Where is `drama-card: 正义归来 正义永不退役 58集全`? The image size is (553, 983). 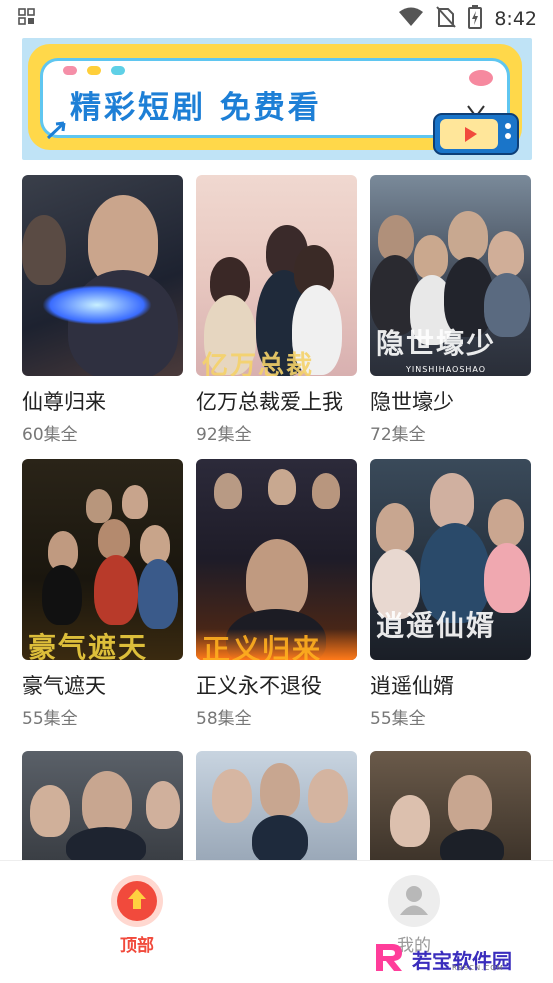
drama-card: 正义归来 正义永不退役 58集全 is located at coordinates (276, 594).